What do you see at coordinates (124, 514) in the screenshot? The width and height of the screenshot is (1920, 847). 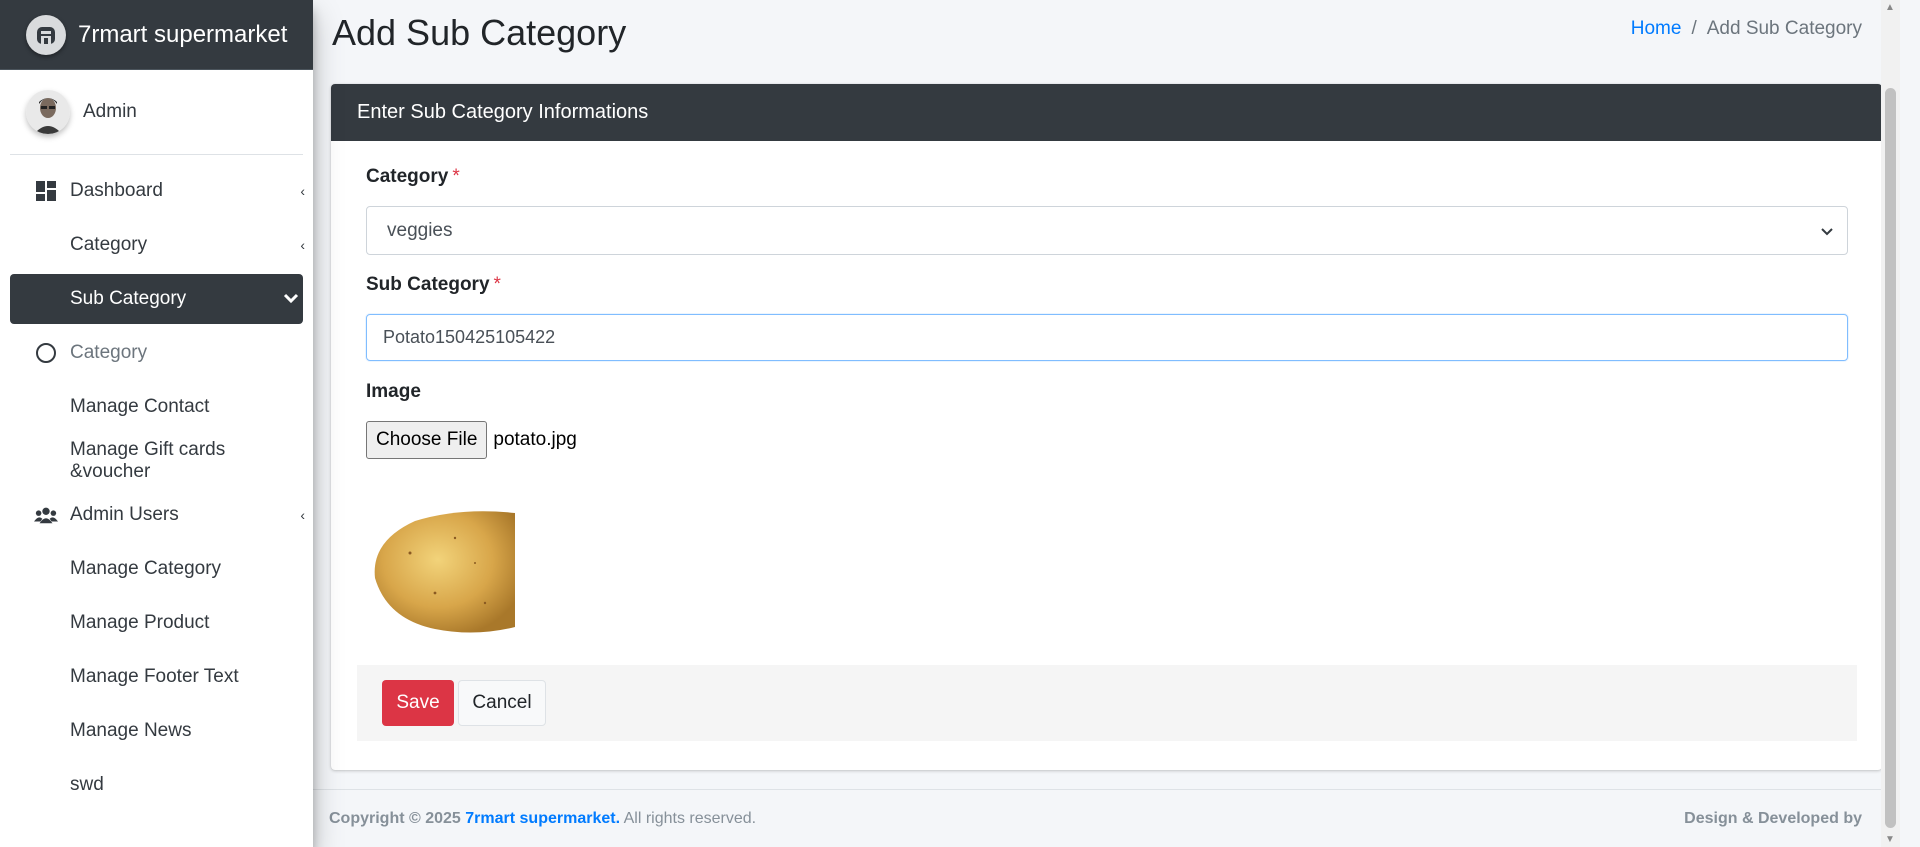 I see `sidebar-item-label: Admin Users` at bounding box center [124, 514].